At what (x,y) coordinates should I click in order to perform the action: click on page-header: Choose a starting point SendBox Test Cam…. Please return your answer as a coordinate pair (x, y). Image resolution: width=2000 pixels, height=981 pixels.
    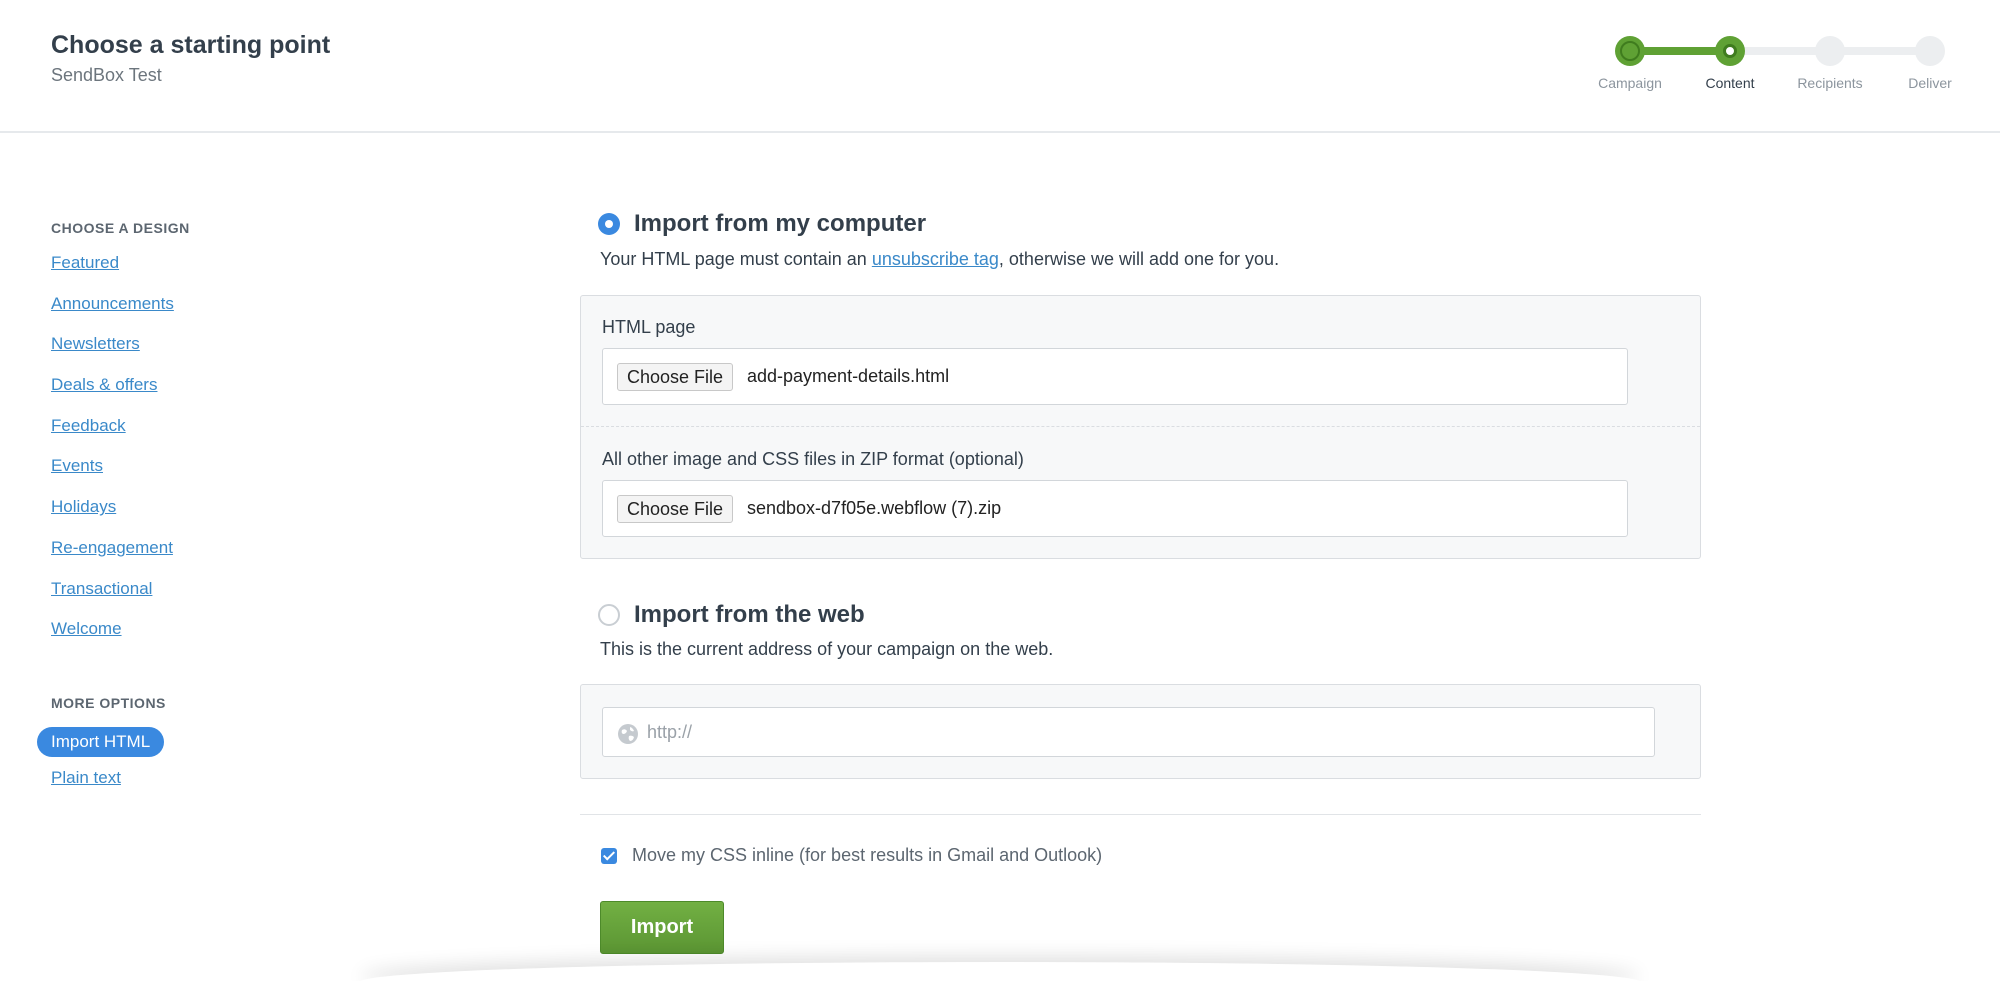
    Looking at the image, I should click on (1000, 66).